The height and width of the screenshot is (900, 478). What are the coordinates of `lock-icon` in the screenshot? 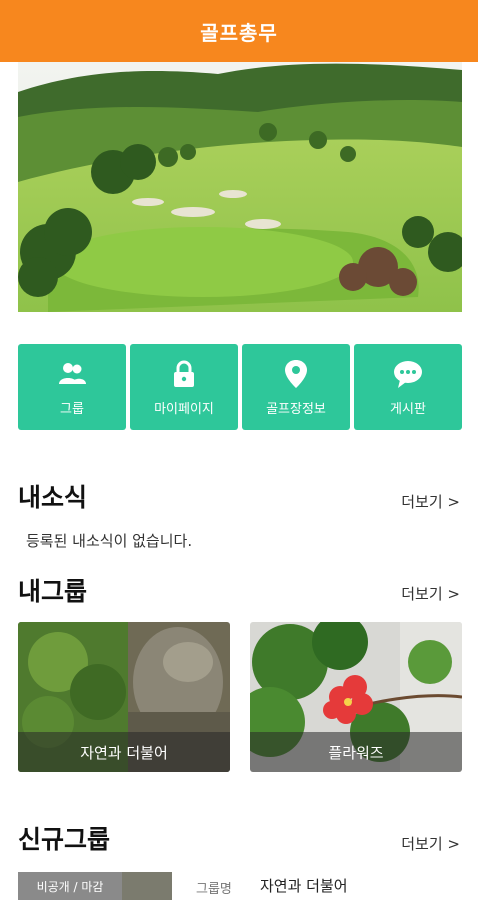 It's located at (184, 373).